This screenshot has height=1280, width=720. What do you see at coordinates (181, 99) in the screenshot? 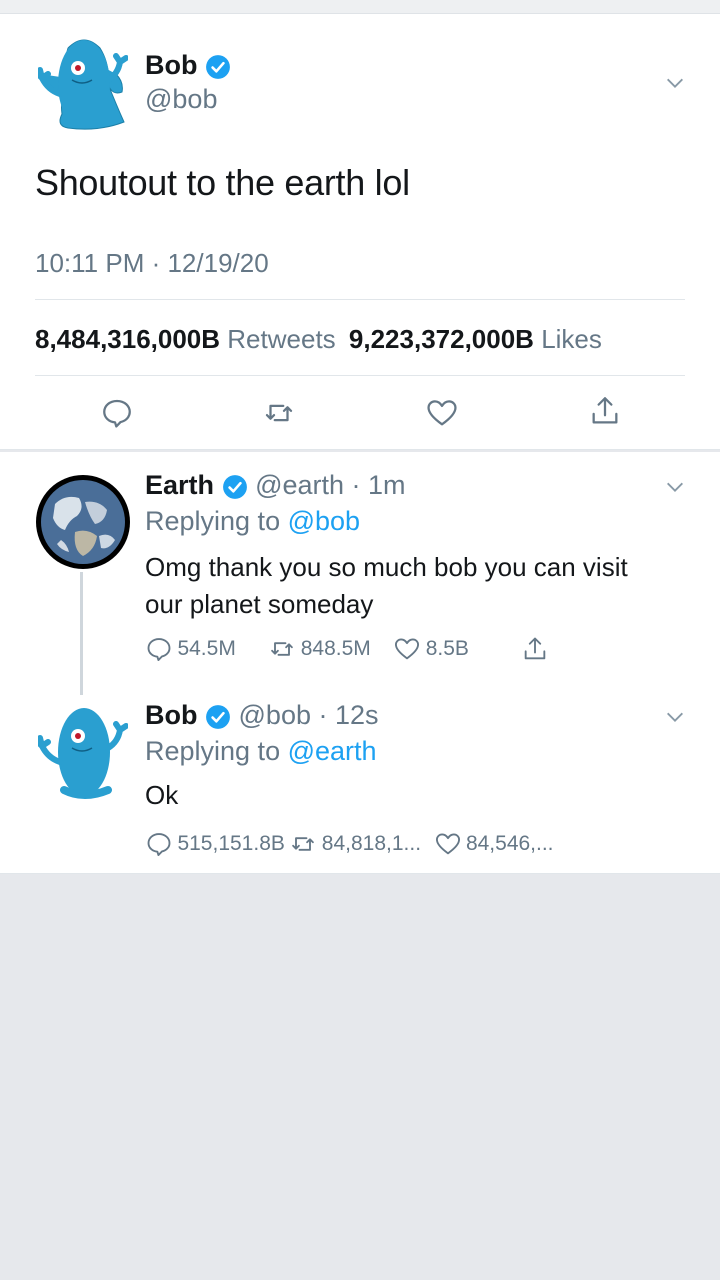
I see `author-handle: @bob` at bounding box center [181, 99].